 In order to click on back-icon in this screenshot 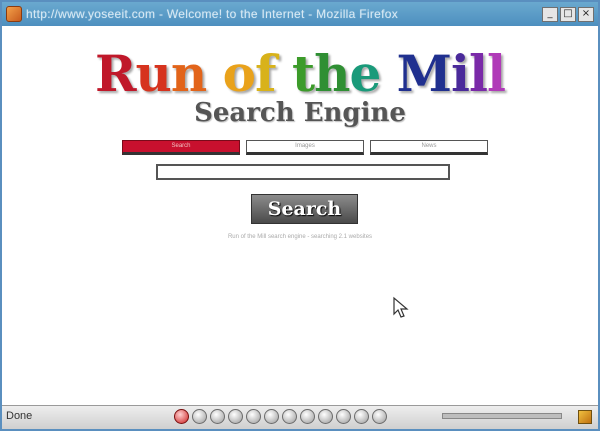, I will do `click(199, 416)`.